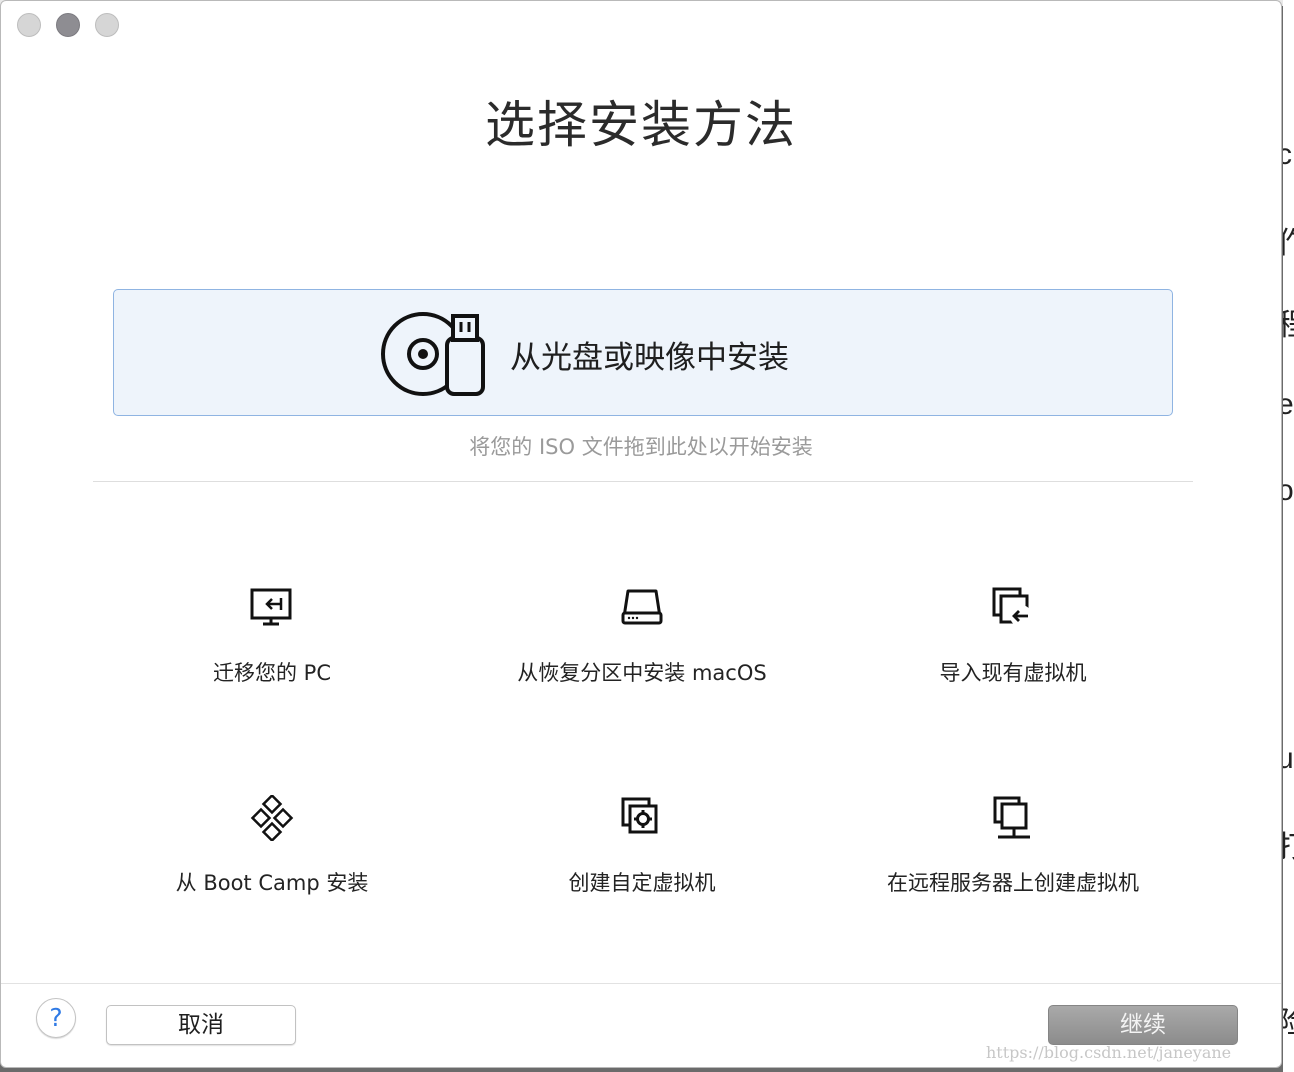  What do you see at coordinates (29, 25) in the screenshot?
I see `close-window-button` at bounding box center [29, 25].